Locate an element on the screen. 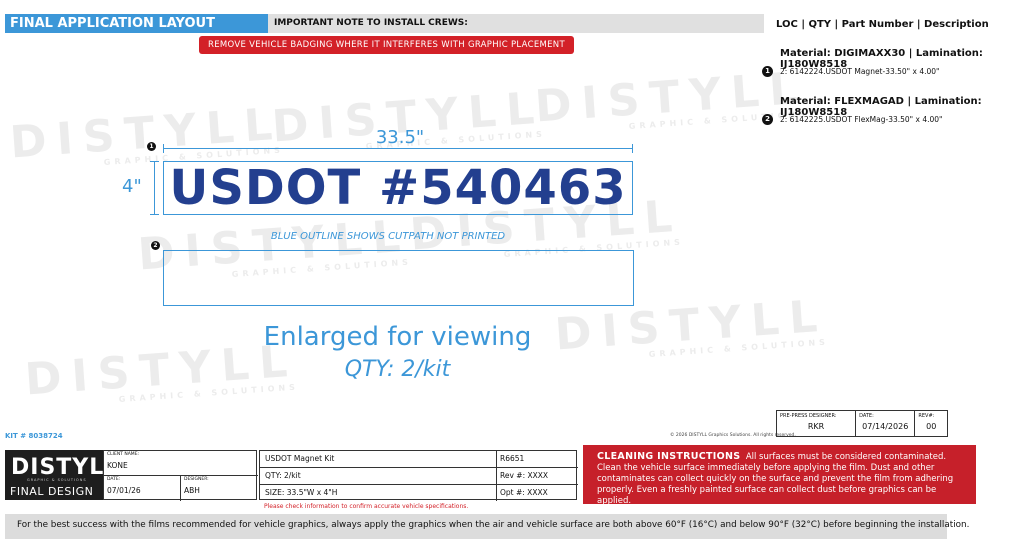 Image resolution: width=1024 pixels, height=548 pixels. kit-number: KIT # 8038724 is located at coordinates (34, 436).